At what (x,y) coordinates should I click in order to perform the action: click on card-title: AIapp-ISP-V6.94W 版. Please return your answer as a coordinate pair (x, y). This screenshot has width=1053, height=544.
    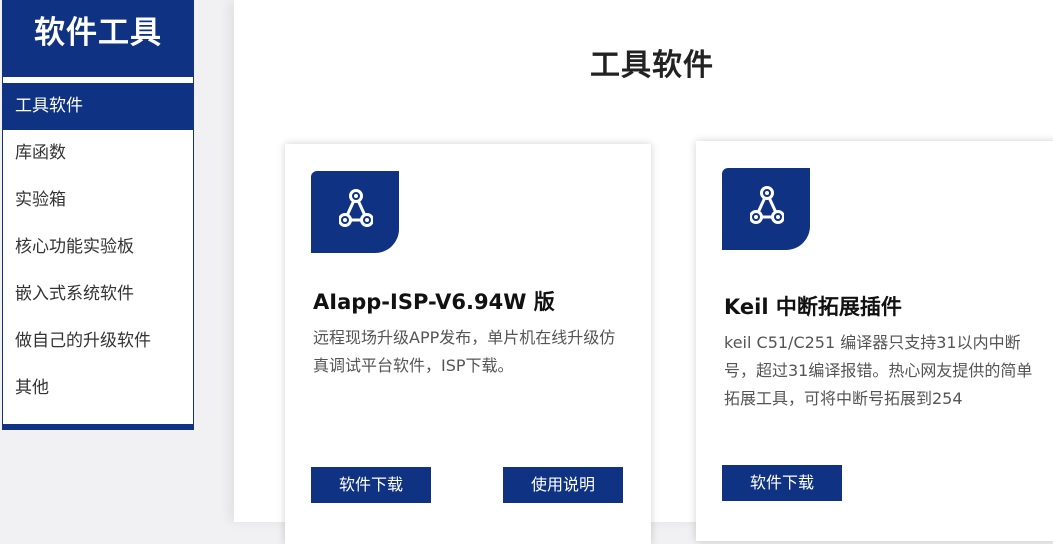
    Looking at the image, I should click on (434, 302).